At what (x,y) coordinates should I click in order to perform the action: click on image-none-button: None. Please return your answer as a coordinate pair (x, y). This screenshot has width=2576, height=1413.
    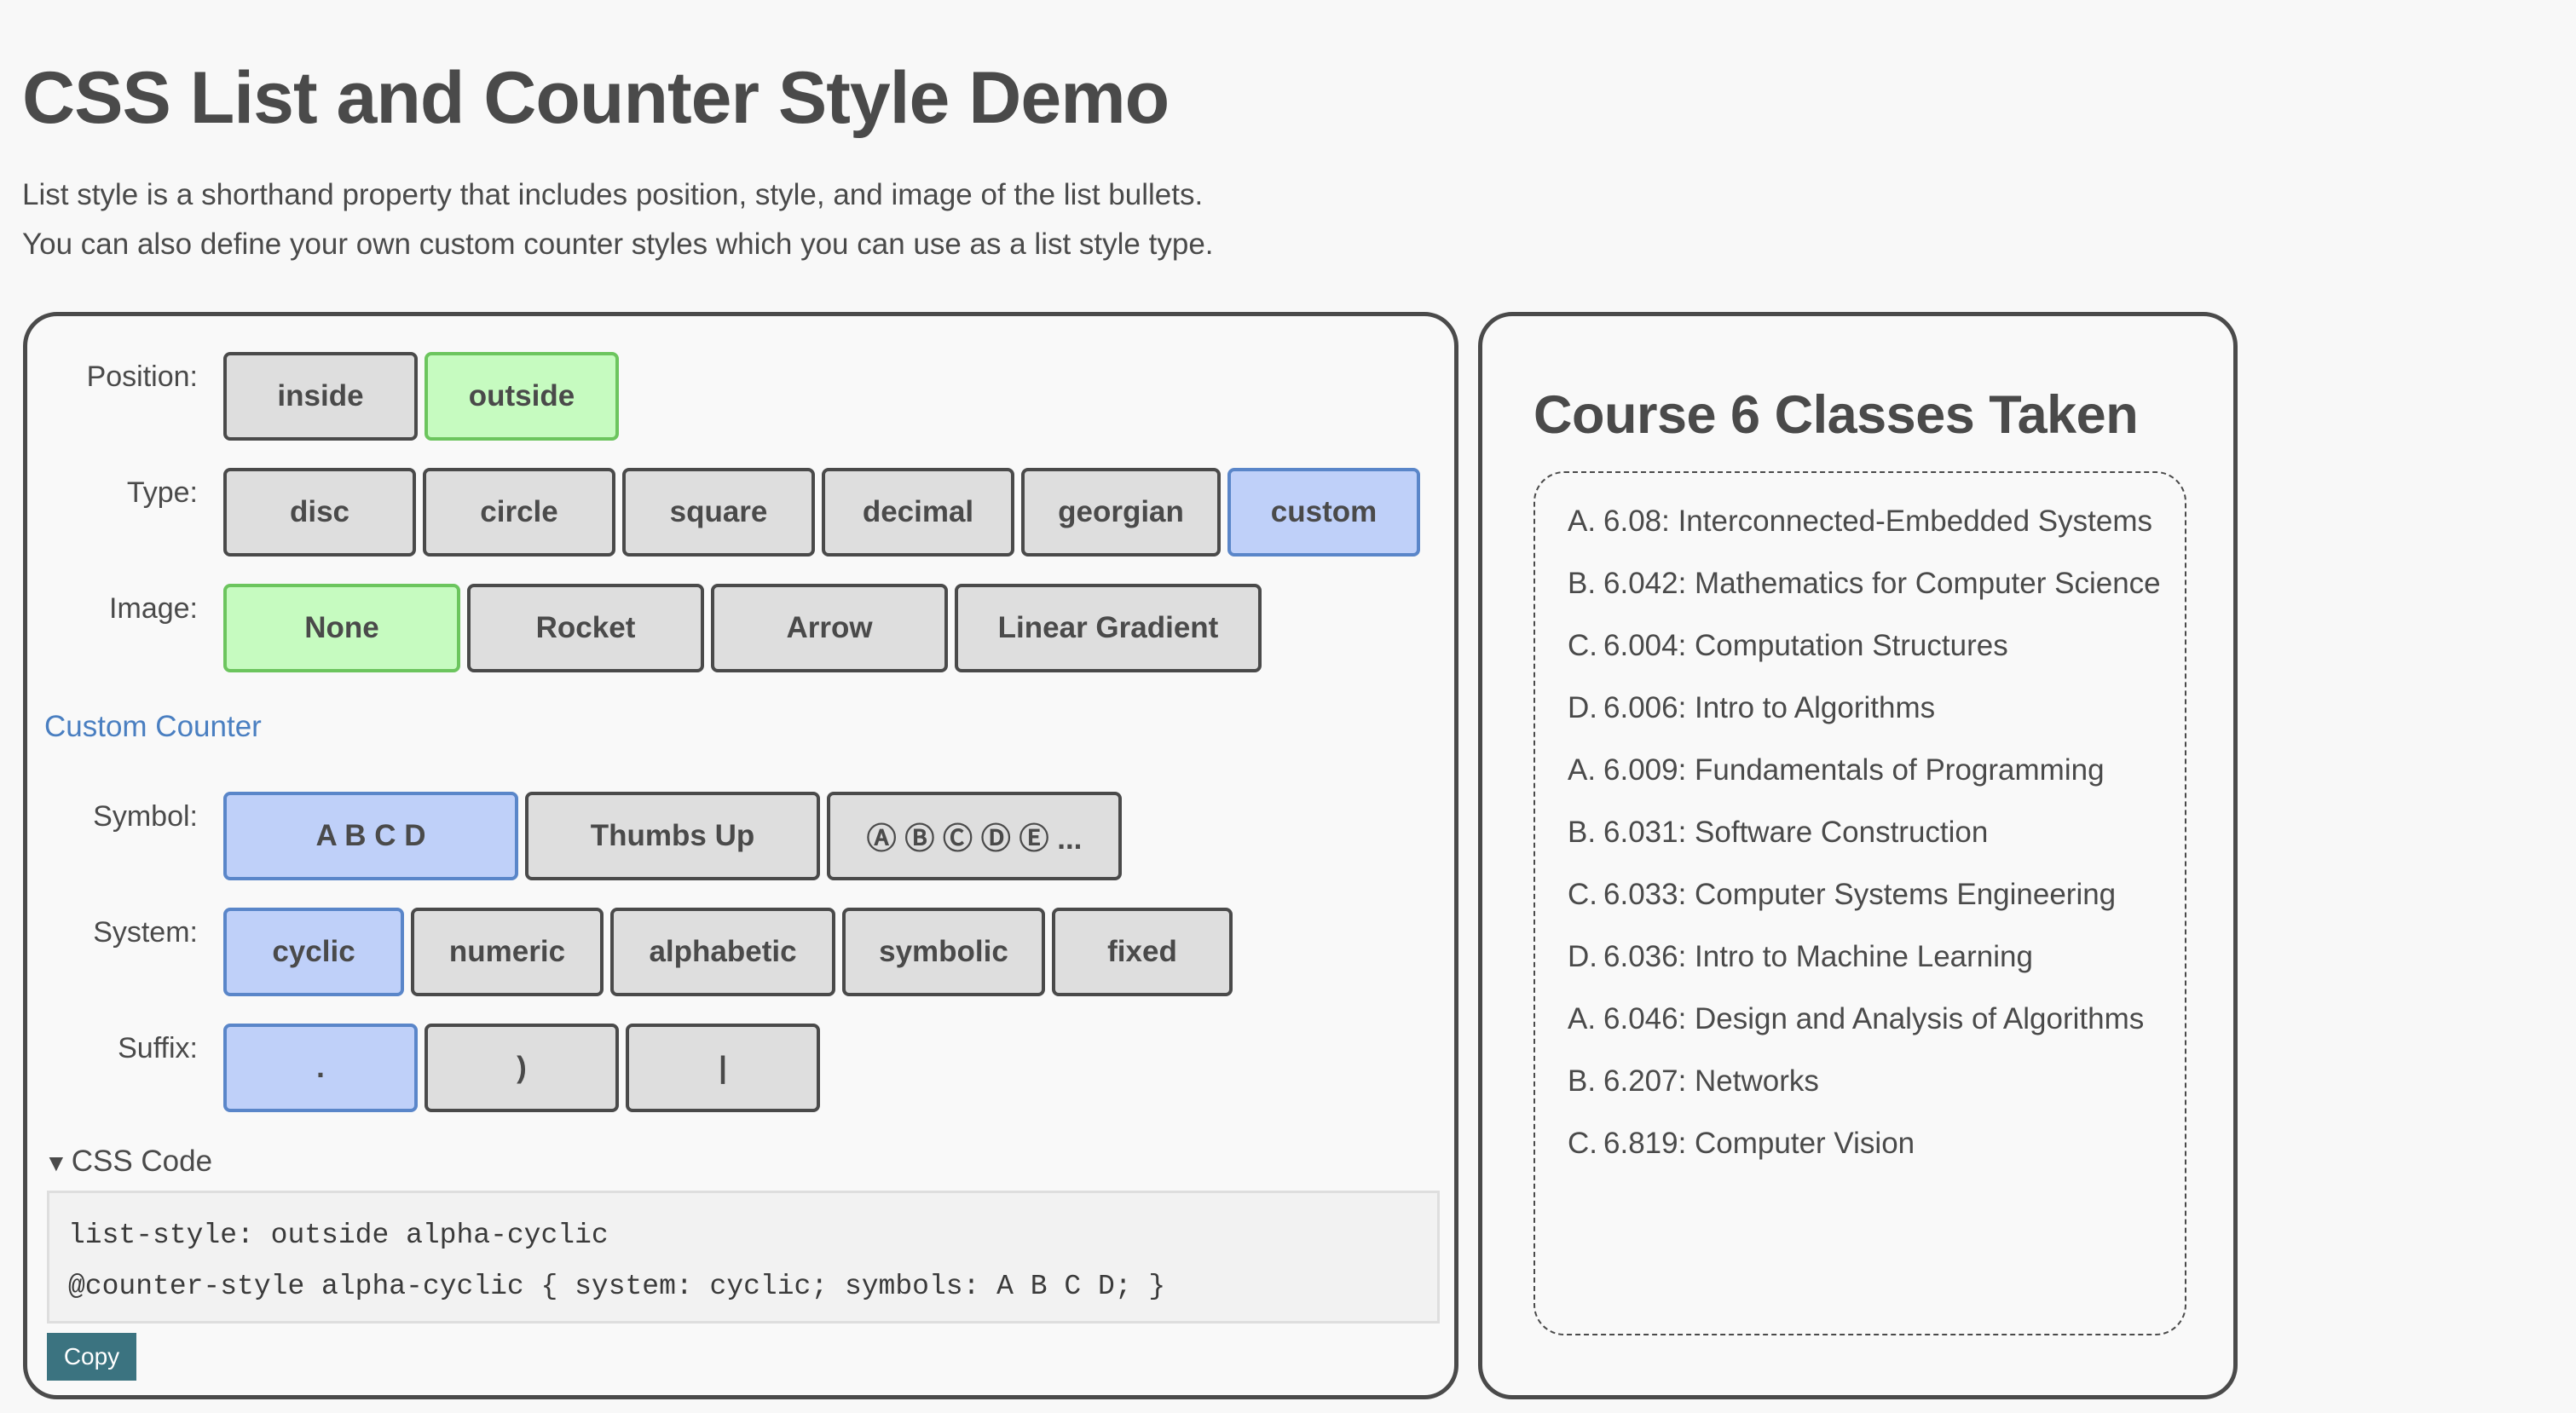
    Looking at the image, I should click on (341, 628).